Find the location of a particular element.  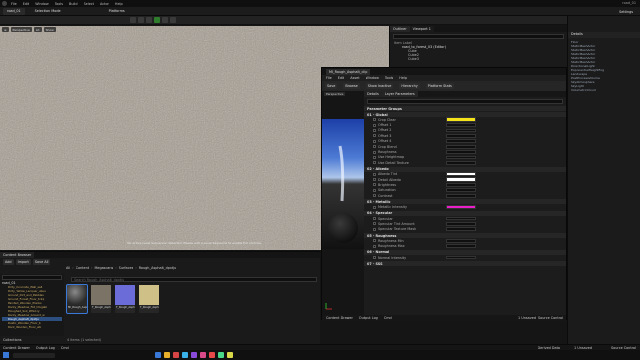

perspective-button: Perspective is located at coordinates (21, 29).